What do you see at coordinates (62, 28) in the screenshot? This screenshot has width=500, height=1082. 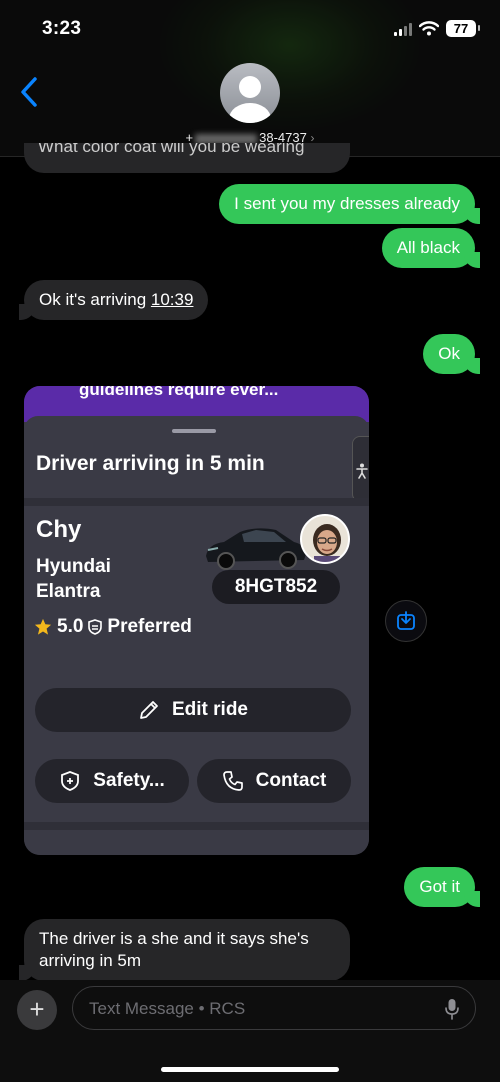 I see `status-time: 3:23` at bounding box center [62, 28].